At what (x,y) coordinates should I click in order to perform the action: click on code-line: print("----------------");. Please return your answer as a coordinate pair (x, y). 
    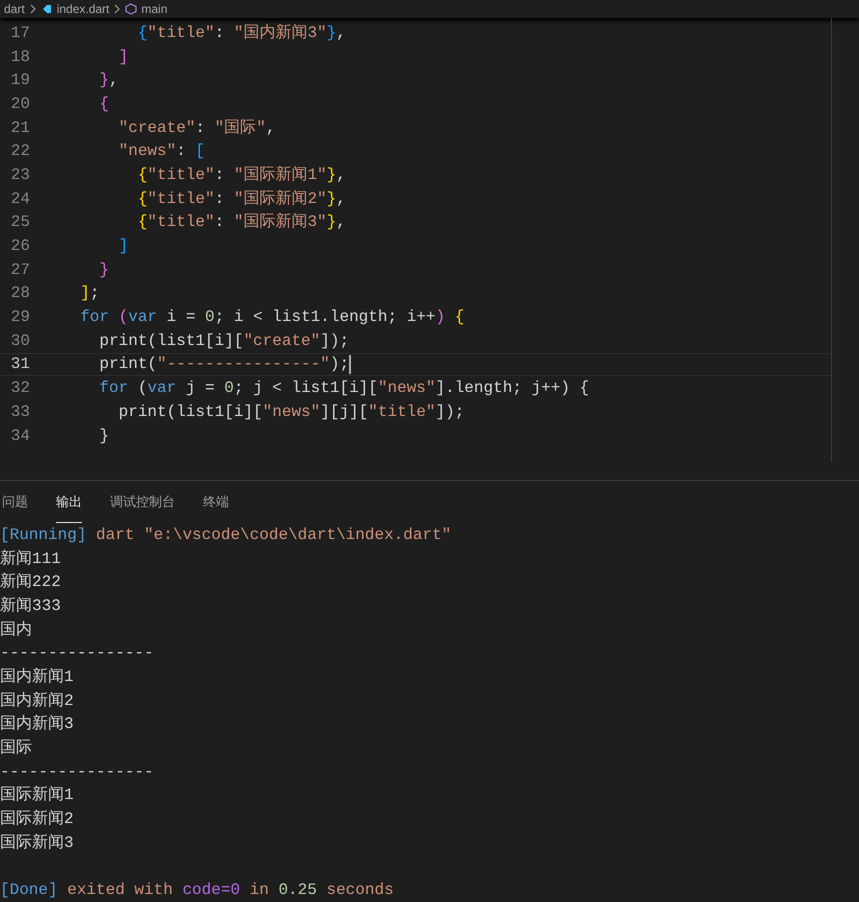
    Looking at the image, I should click on (224, 365).